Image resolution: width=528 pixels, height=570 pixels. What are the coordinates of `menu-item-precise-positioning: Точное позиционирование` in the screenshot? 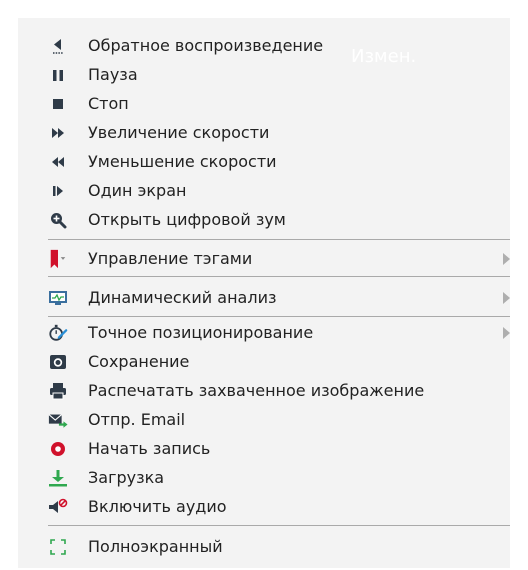 It's located at (264, 332).